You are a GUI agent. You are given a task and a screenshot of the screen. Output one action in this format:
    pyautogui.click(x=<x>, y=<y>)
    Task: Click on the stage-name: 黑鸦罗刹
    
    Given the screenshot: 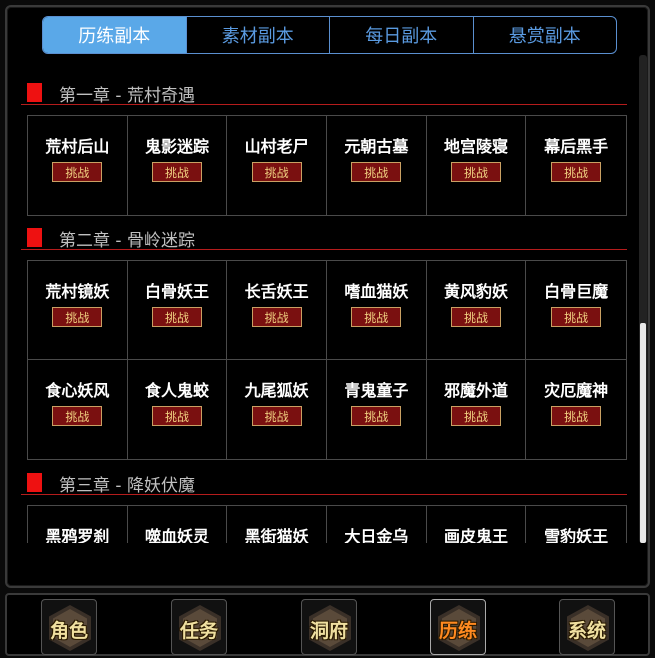 What is the action you would take?
    pyautogui.click(x=77, y=535)
    